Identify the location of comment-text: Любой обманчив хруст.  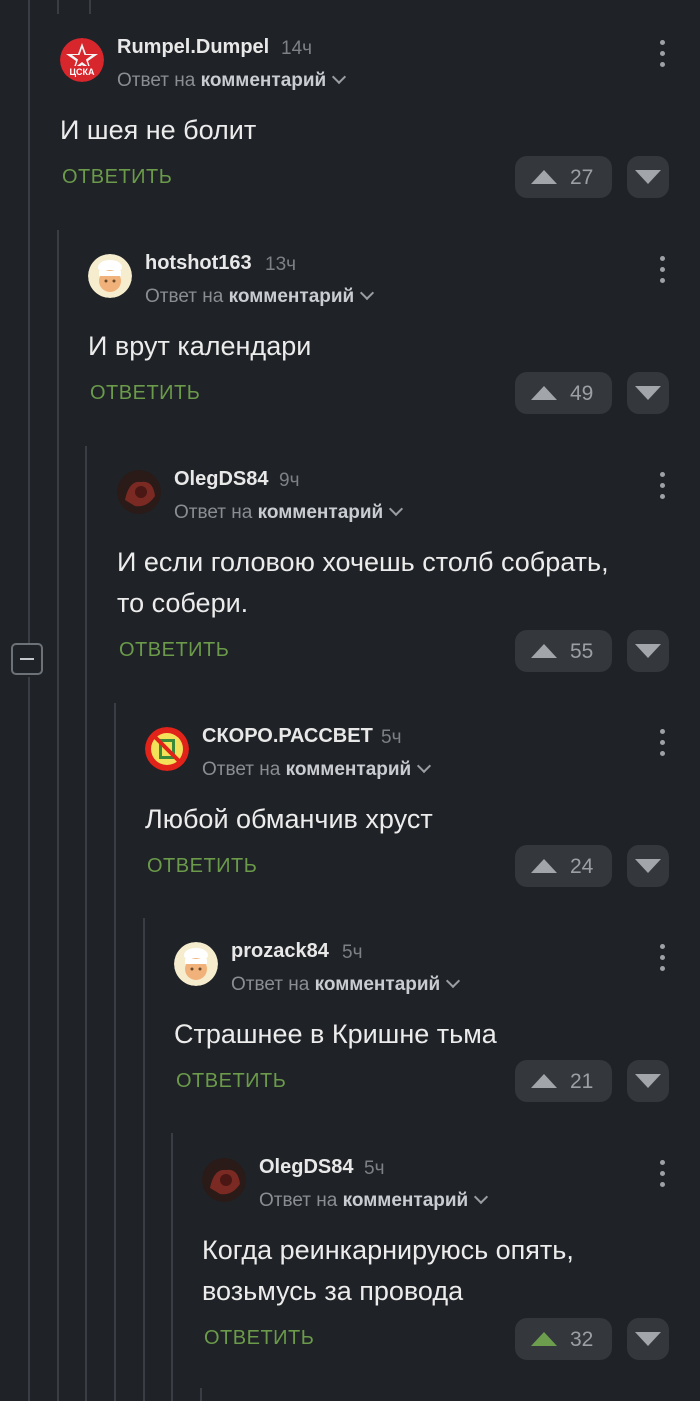
(289, 819).